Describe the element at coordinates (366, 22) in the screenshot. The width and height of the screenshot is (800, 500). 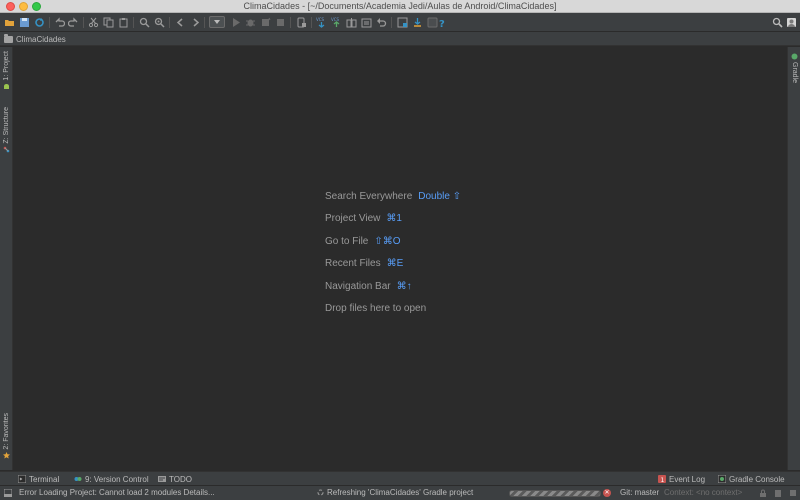
I see `vcs-history-icon` at that location.